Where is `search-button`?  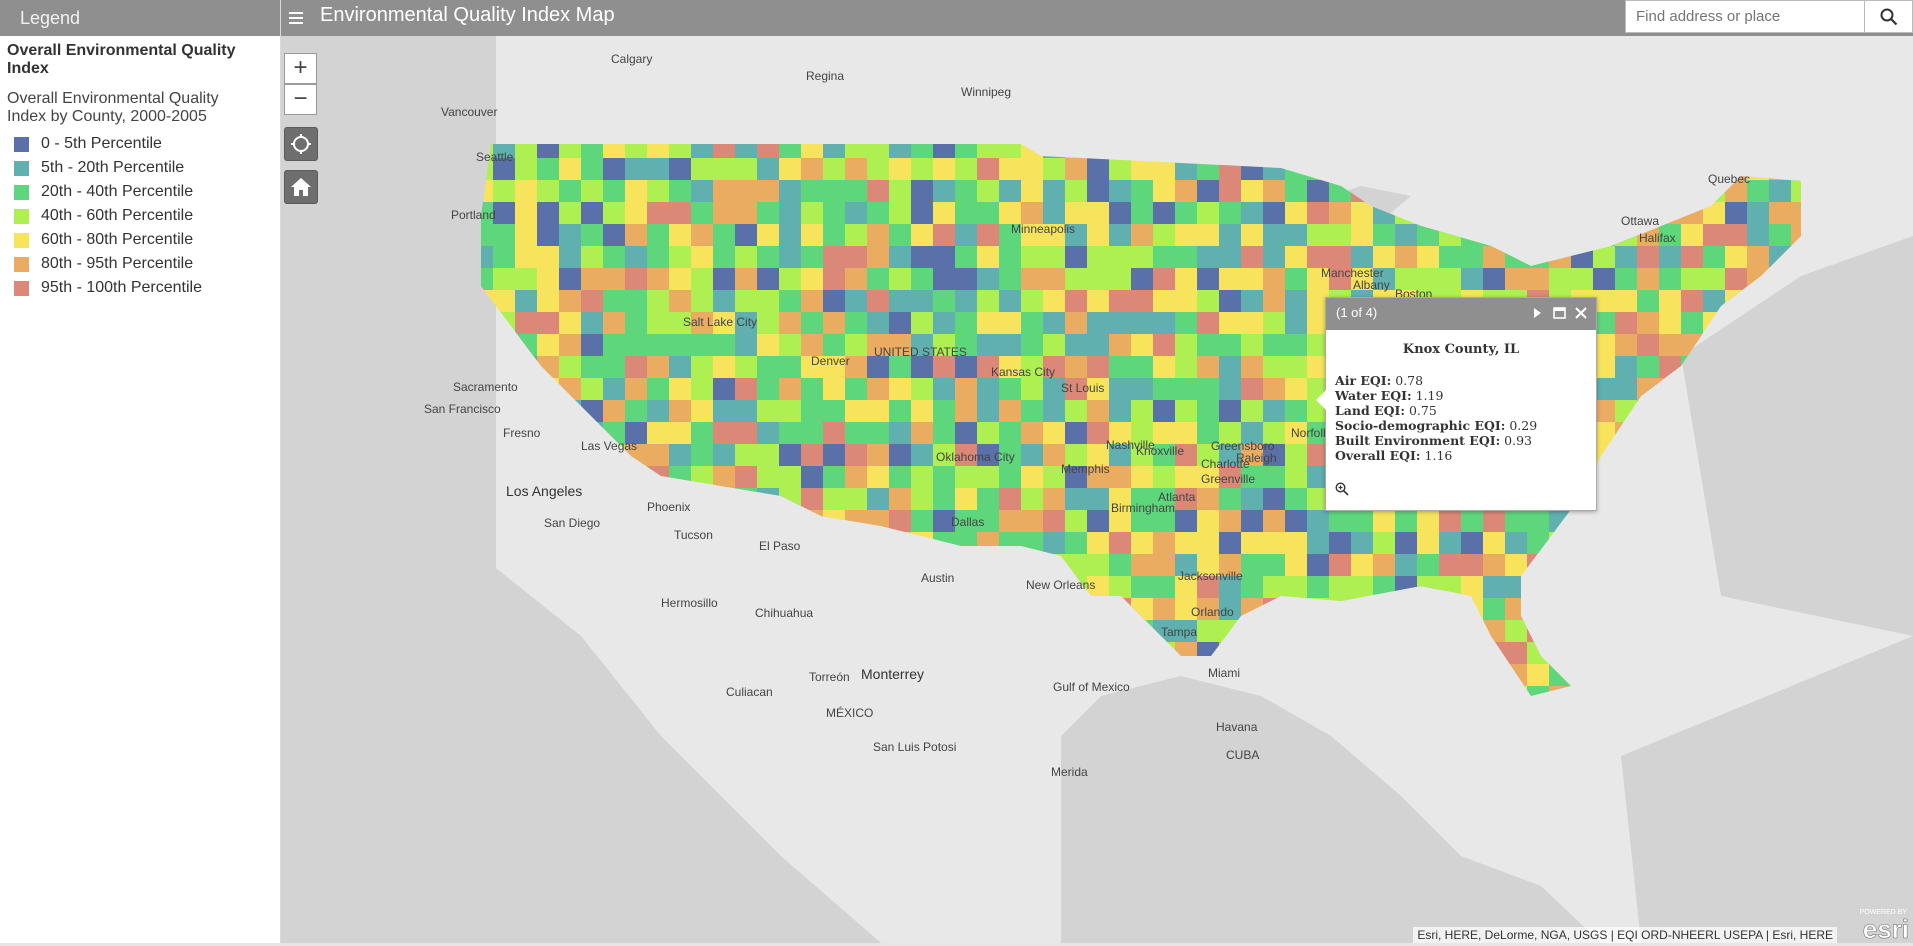
search-button is located at coordinates (1888, 16).